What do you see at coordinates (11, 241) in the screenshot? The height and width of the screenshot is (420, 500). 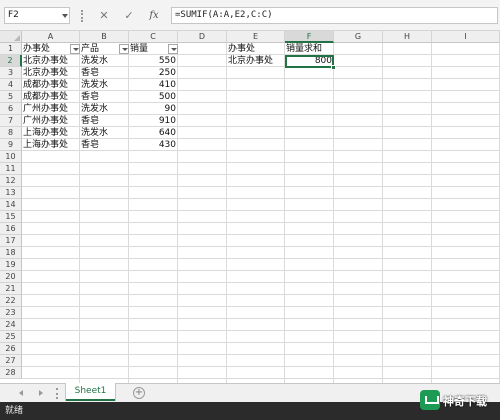 I see `row-header-17: 17` at bounding box center [11, 241].